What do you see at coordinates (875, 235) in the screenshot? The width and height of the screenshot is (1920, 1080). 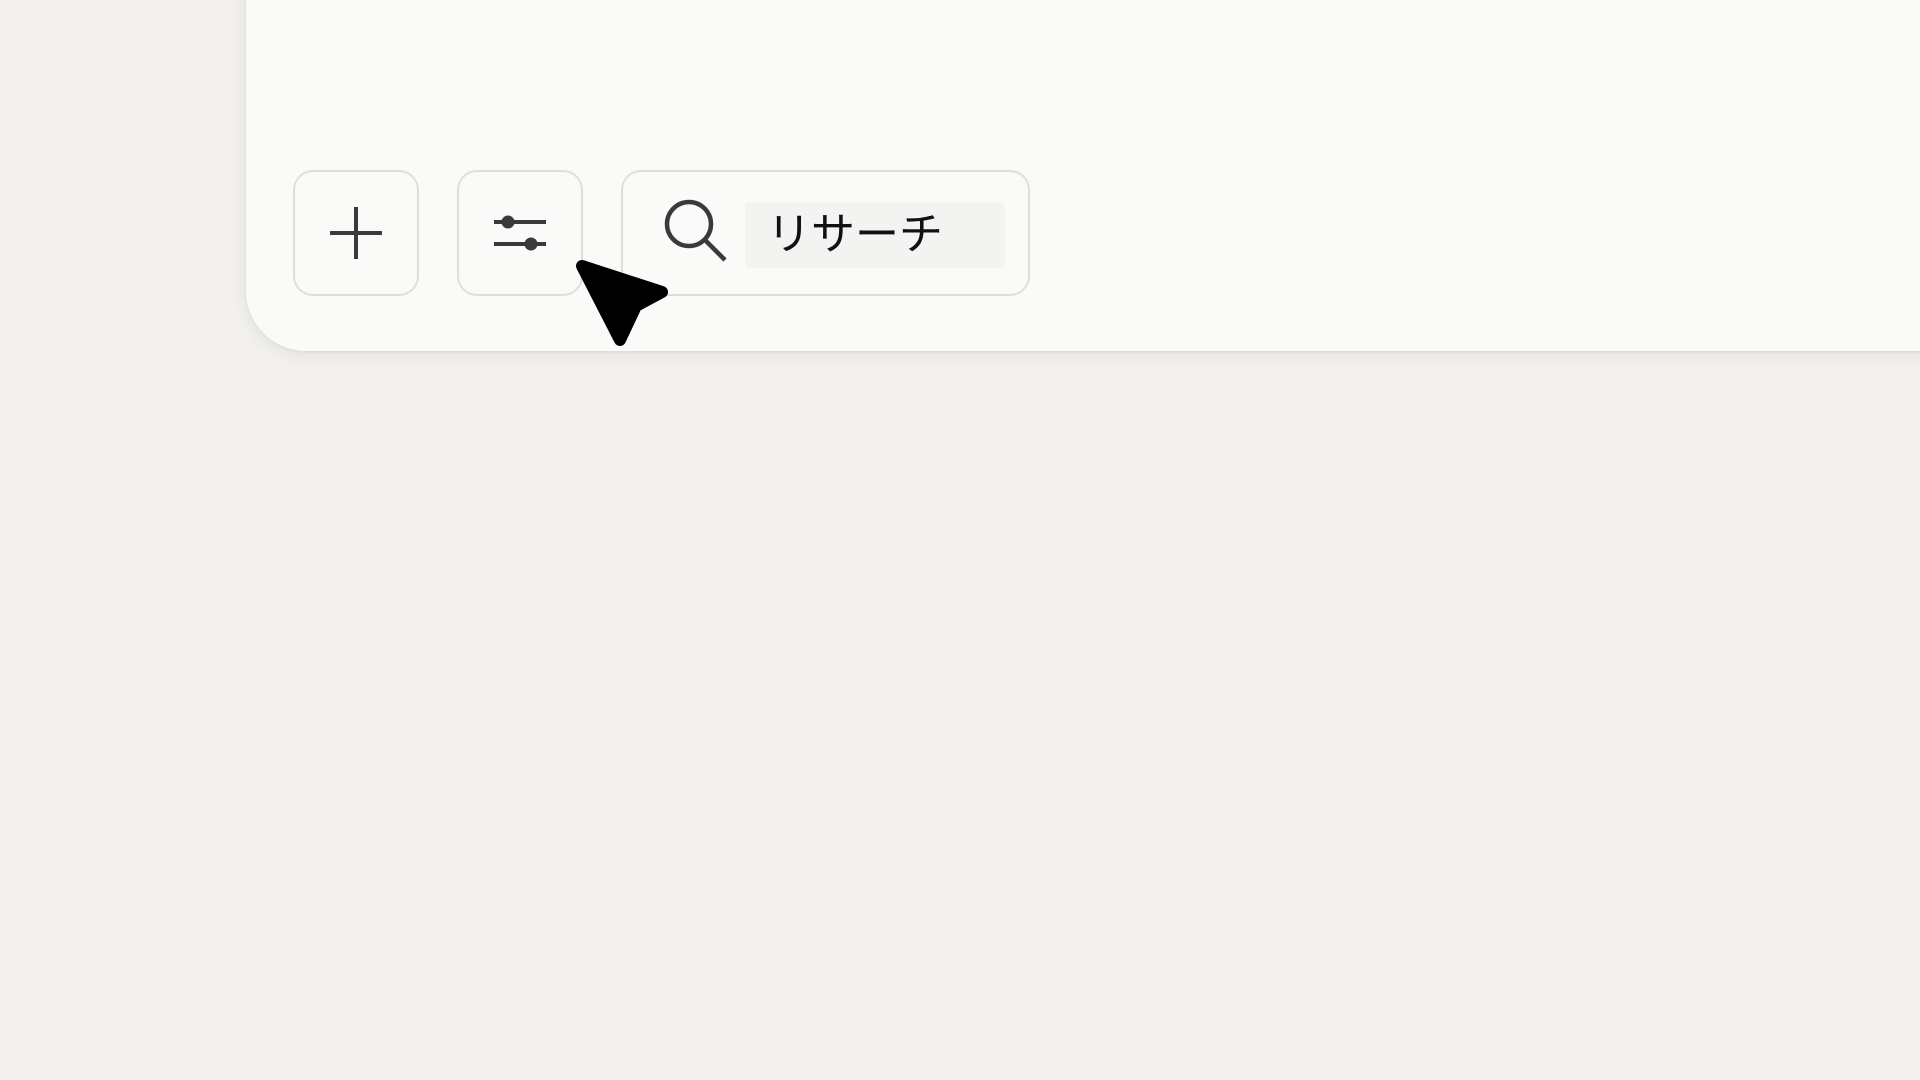 I see `search-input` at bounding box center [875, 235].